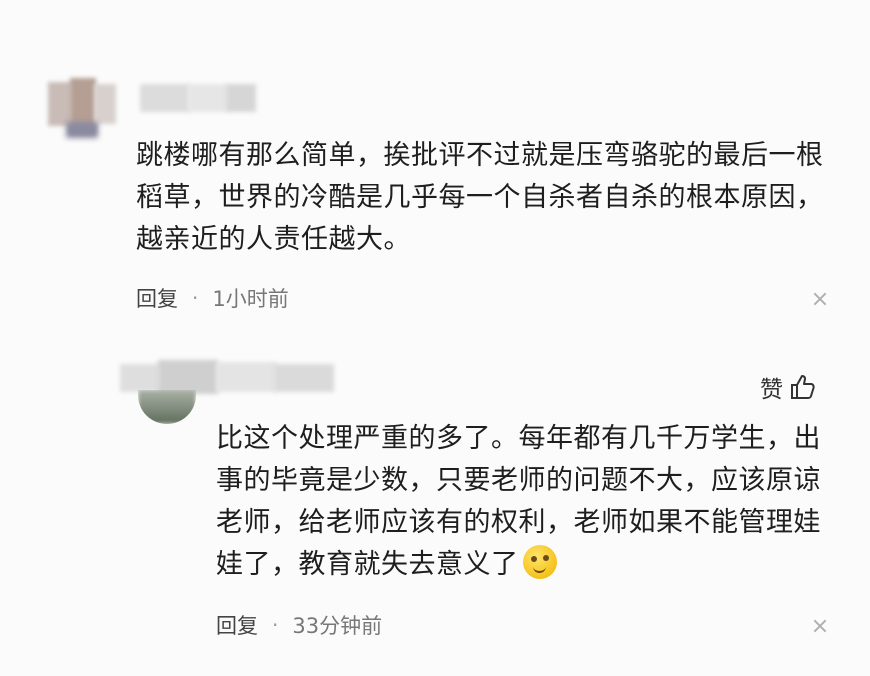  I want to click on comment-timestamp: 33分钟前, so click(337, 626).